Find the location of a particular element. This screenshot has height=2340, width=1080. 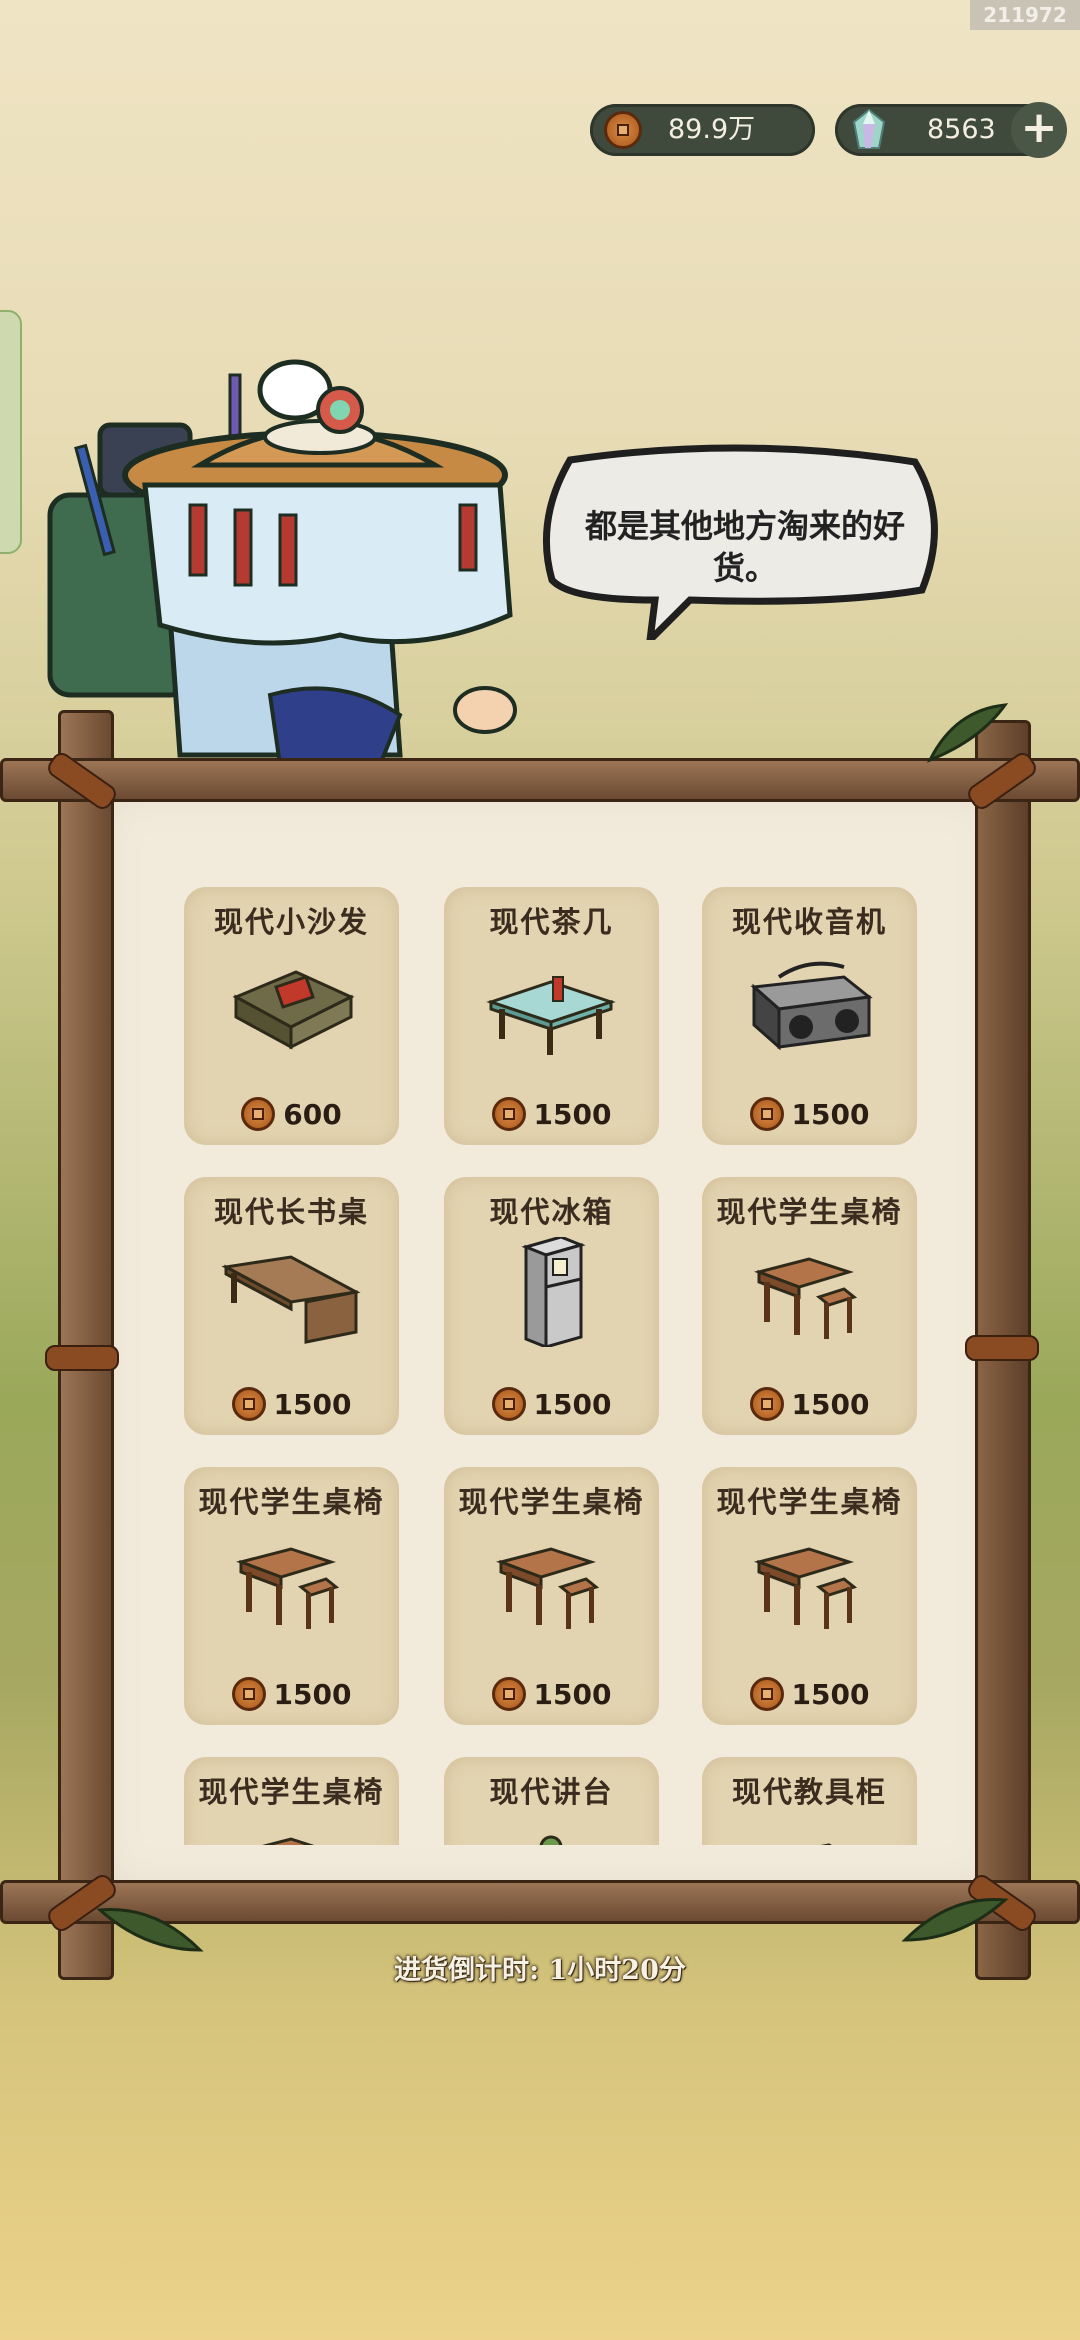

item-name: 现代小沙发 is located at coordinates (291, 922).